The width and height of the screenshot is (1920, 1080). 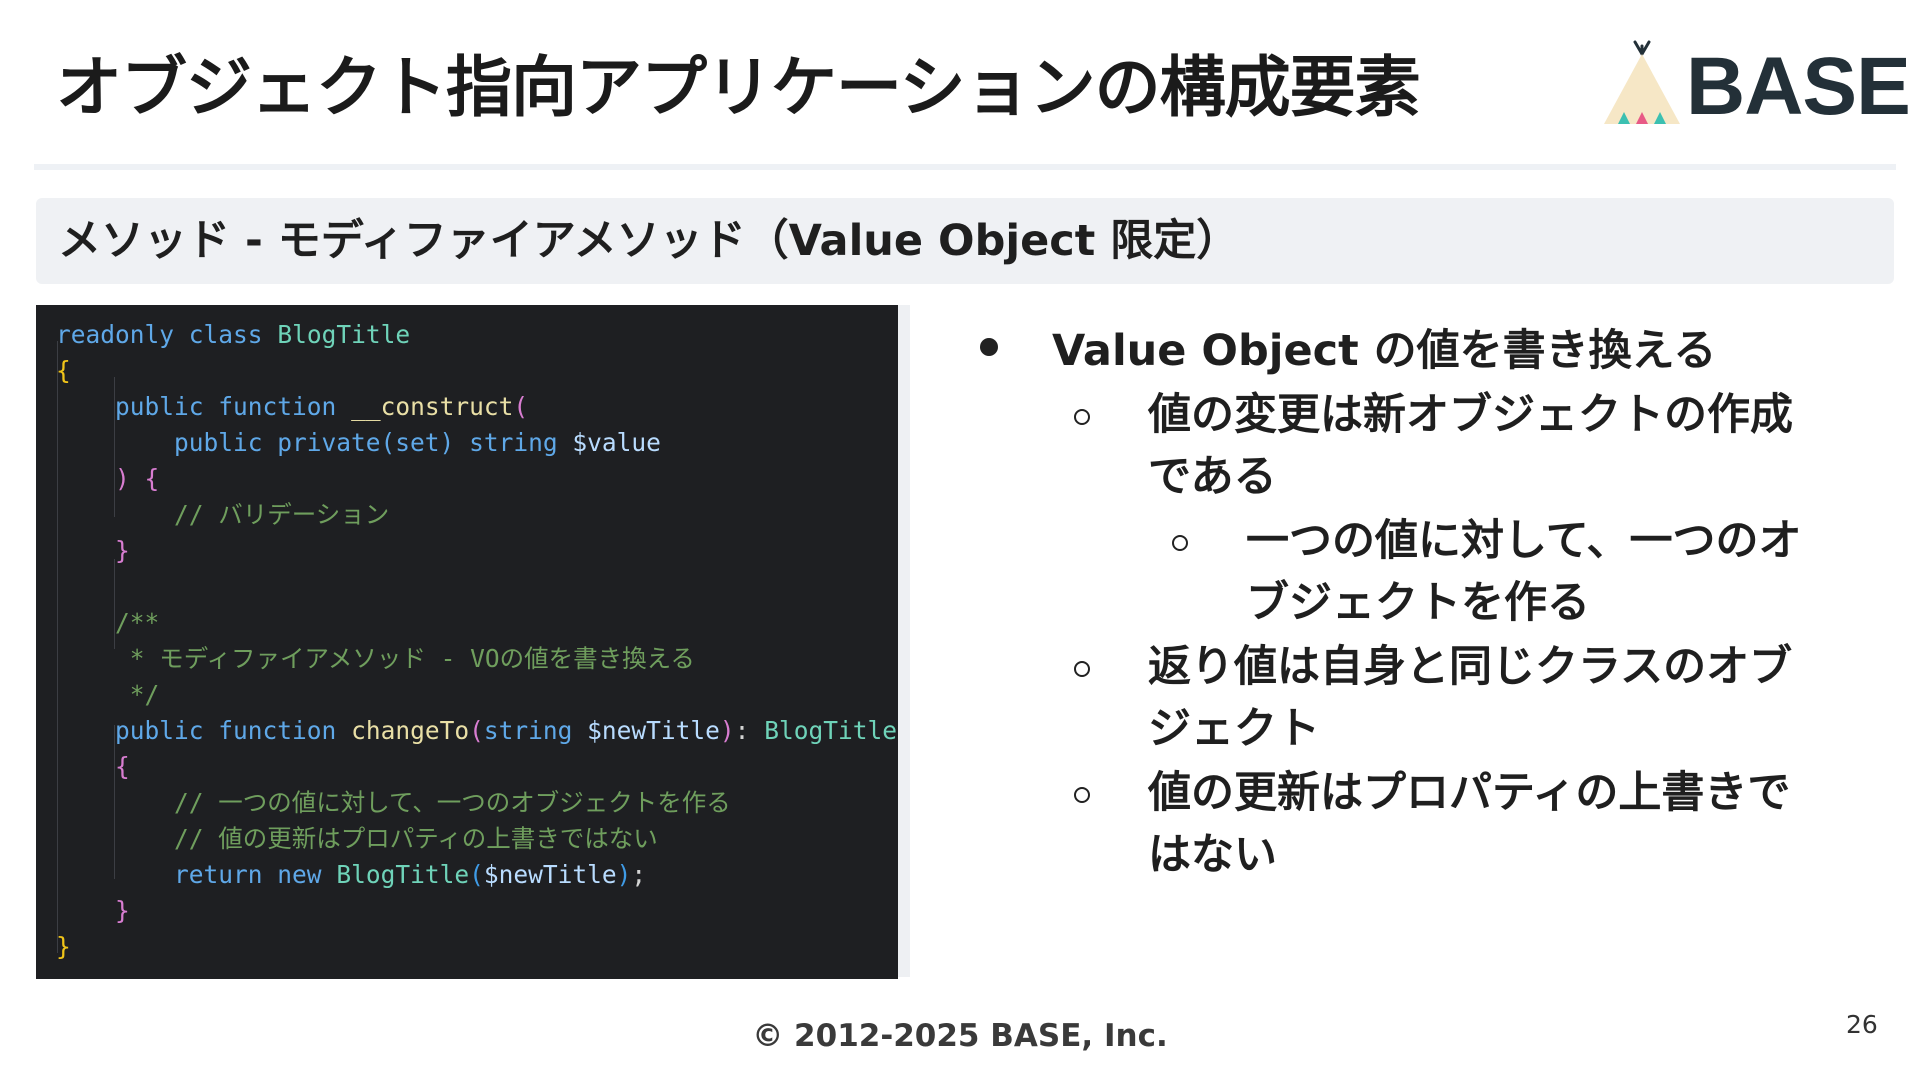 What do you see at coordinates (452, 802) in the screenshot?
I see `code-comment: // 一つの値に対して、一つのオブジェクトを作る` at bounding box center [452, 802].